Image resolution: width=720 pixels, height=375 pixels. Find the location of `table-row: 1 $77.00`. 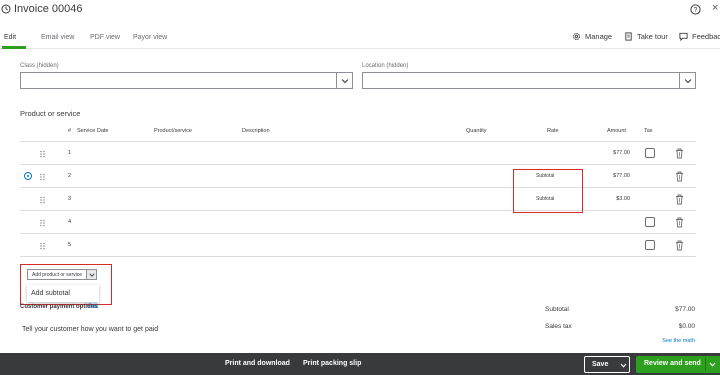

table-row: 1 $77.00 is located at coordinates (358, 153).